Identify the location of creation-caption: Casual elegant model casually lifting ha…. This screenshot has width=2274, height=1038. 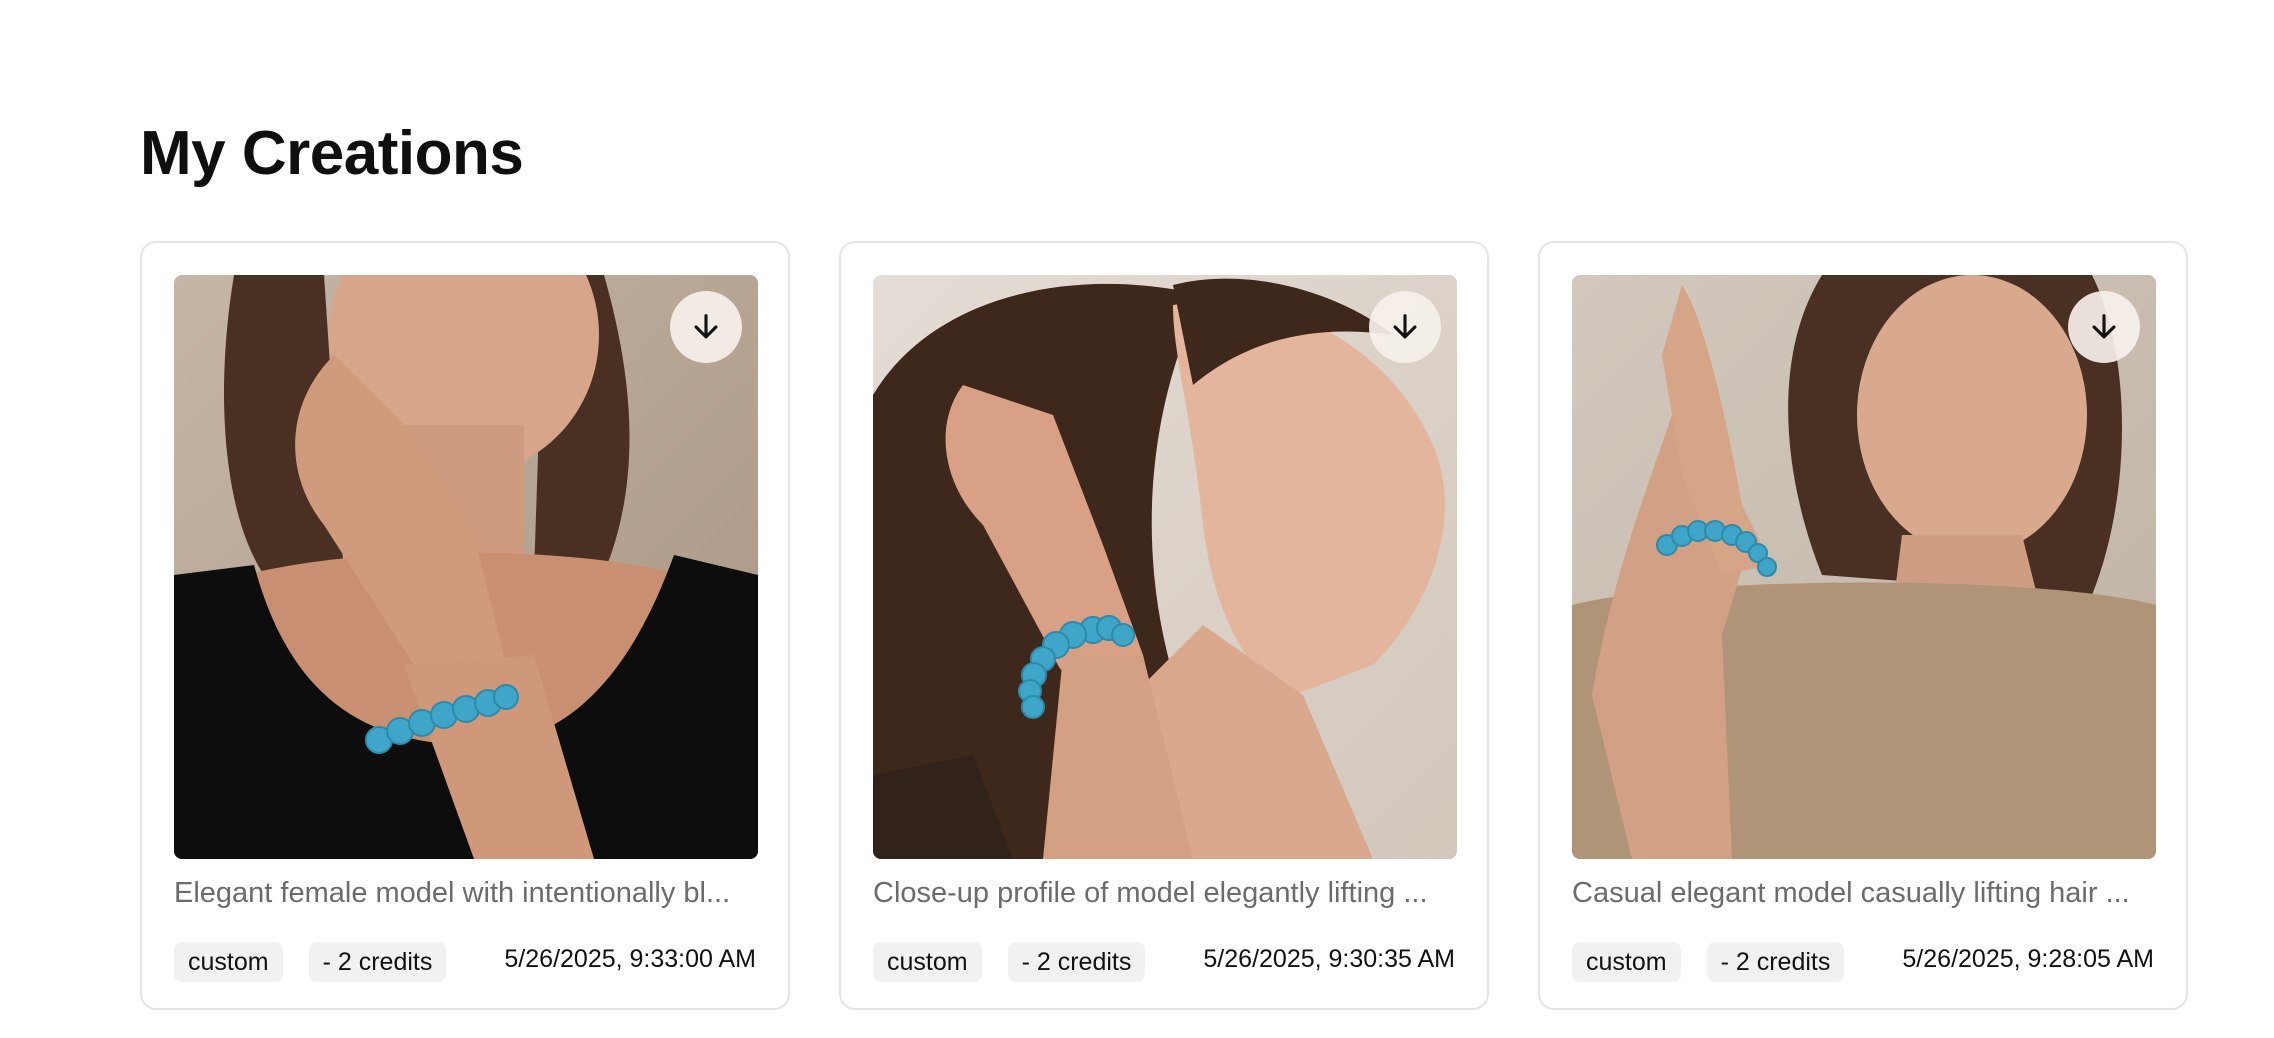
(1851, 893).